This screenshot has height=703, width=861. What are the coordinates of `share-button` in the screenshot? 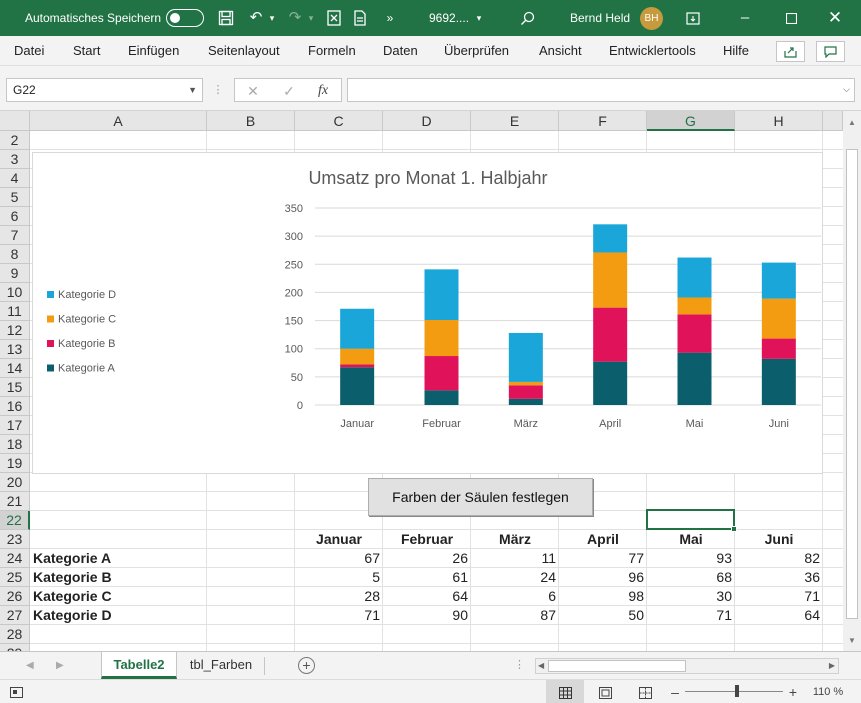 It's located at (790, 51).